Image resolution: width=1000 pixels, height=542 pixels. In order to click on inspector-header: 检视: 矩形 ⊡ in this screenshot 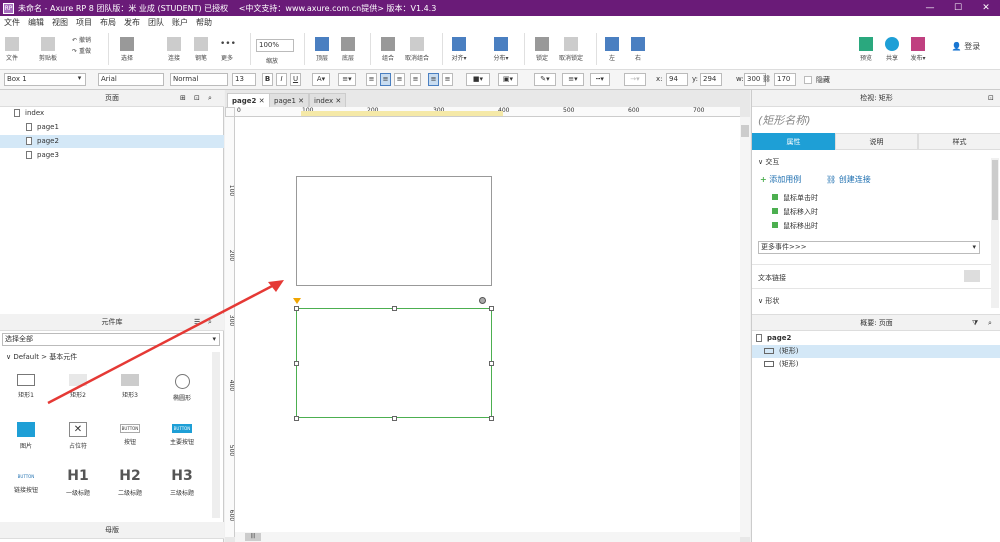, I will do `click(876, 98)`.